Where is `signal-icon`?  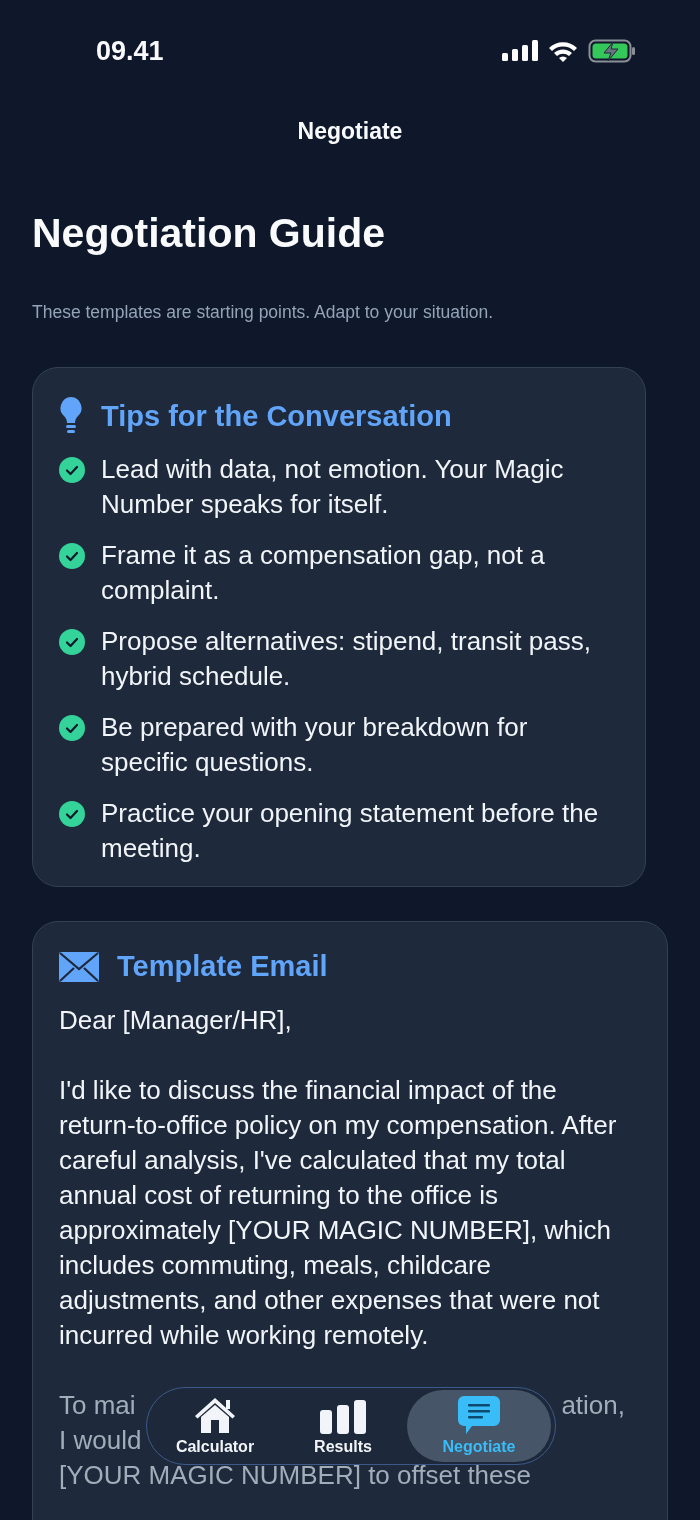
signal-icon is located at coordinates (520, 51).